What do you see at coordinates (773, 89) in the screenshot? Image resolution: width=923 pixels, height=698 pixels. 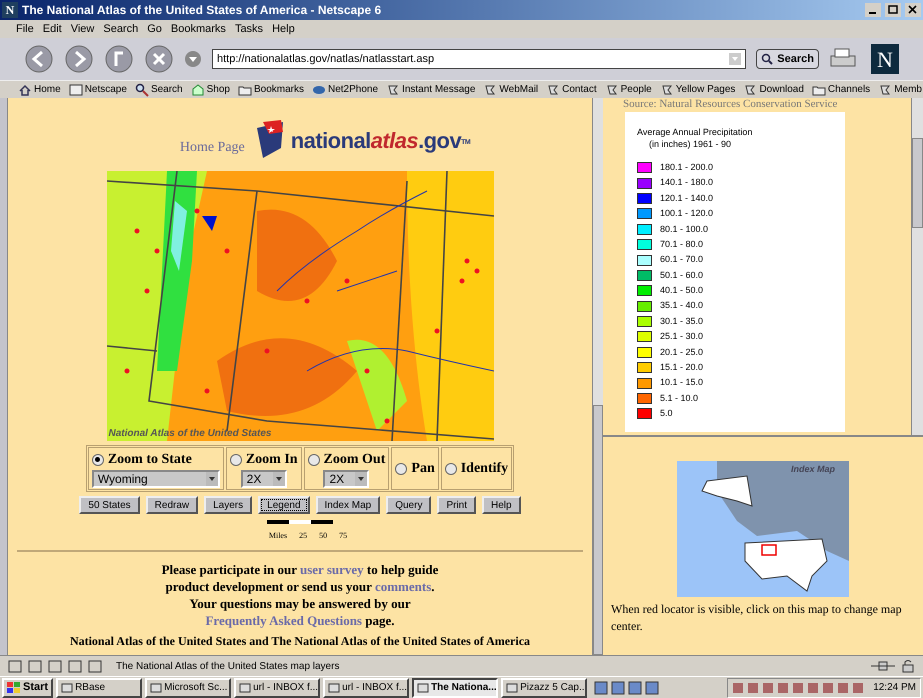 I see `bookmark-item: Download` at bounding box center [773, 89].